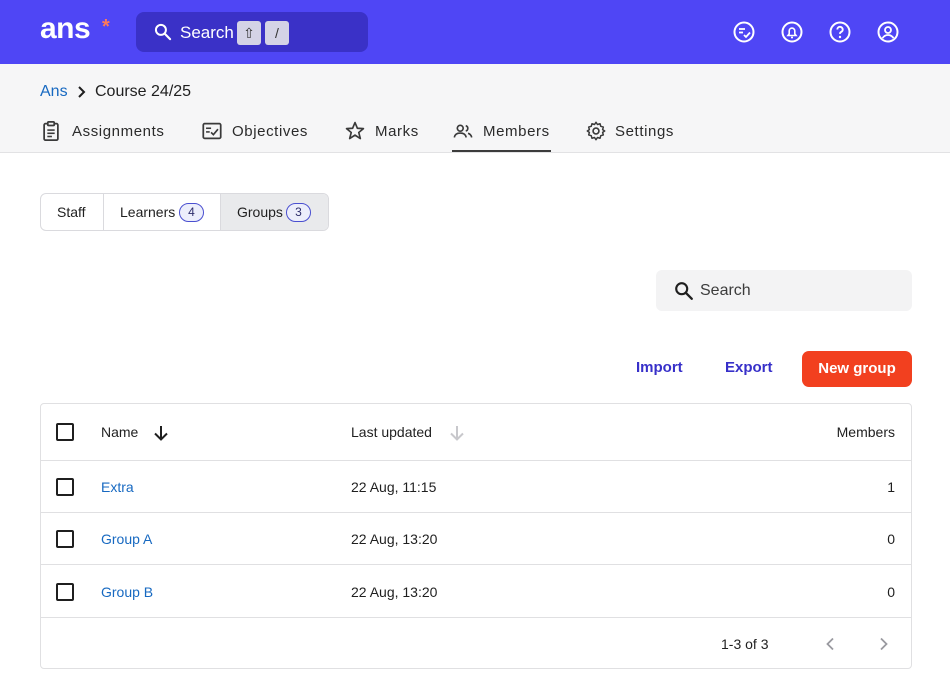 Image resolution: width=950 pixels, height=680 pixels. What do you see at coordinates (476, 487) in the screenshot?
I see `table-row: Extra 22 Aug, 11:15 1` at bounding box center [476, 487].